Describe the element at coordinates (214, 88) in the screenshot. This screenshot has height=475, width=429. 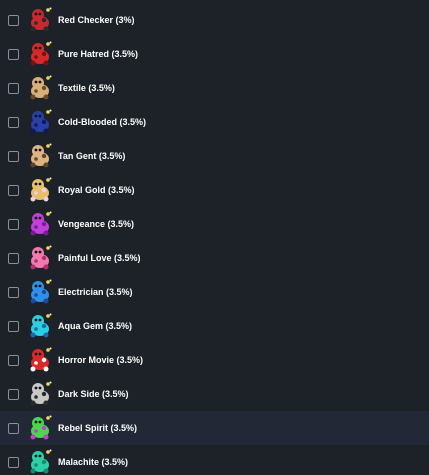
I see `list-item: Textile (3.5%)` at that location.